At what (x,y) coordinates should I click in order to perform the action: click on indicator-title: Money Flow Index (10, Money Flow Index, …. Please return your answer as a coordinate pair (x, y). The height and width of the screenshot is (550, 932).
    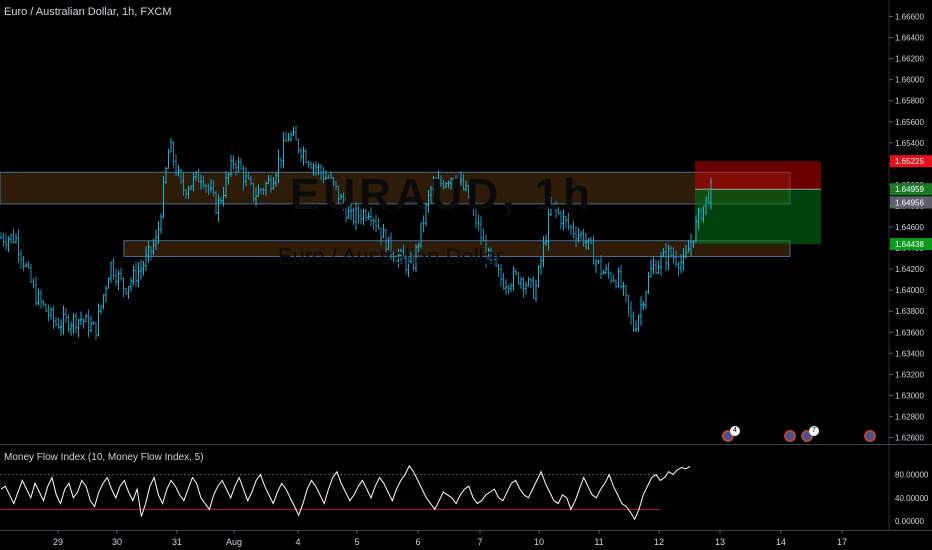
    Looking at the image, I should click on (104, 457).